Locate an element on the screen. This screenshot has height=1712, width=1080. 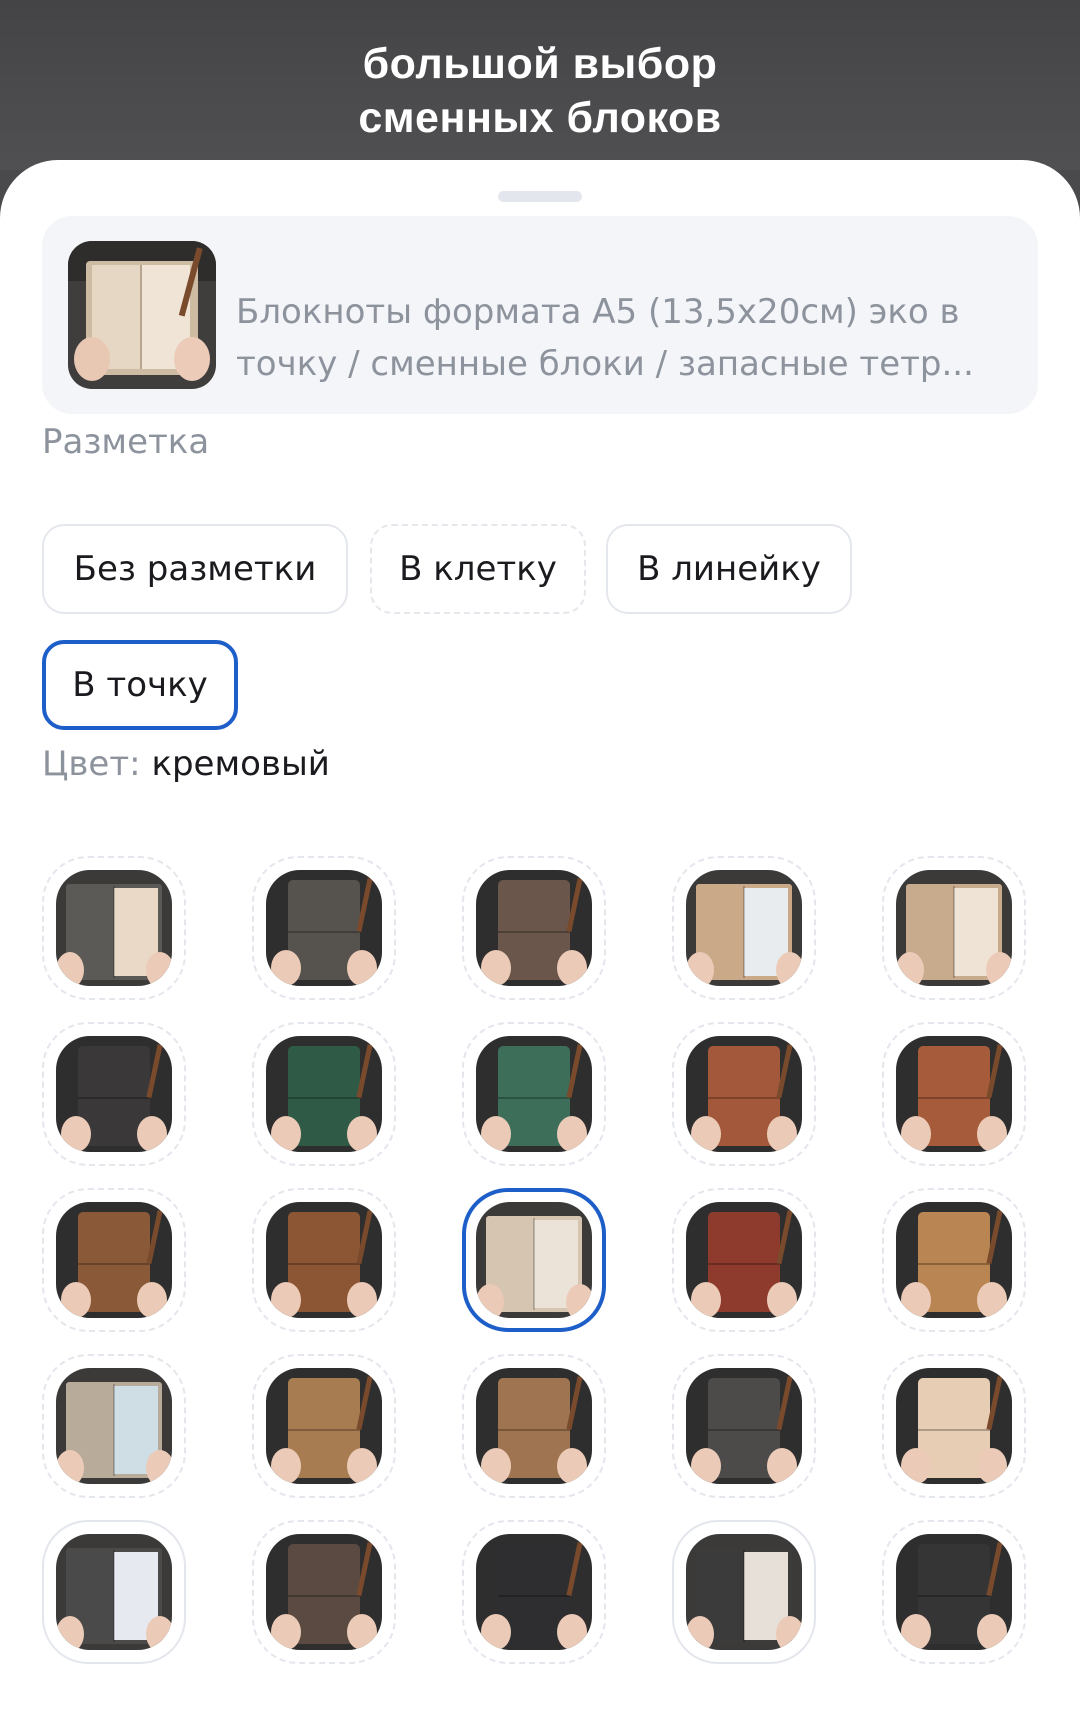
markup-option-none: Без разметки is located at coordinates (195, 569).